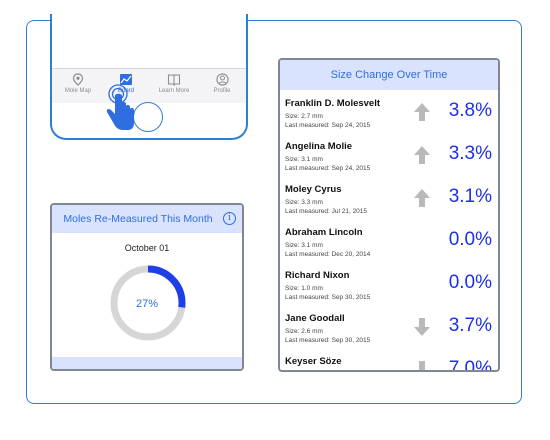  Describe the element at coordinates (304, 202) in the screenshot. I see `mole-size: Size: 3.3 mm` at that location.